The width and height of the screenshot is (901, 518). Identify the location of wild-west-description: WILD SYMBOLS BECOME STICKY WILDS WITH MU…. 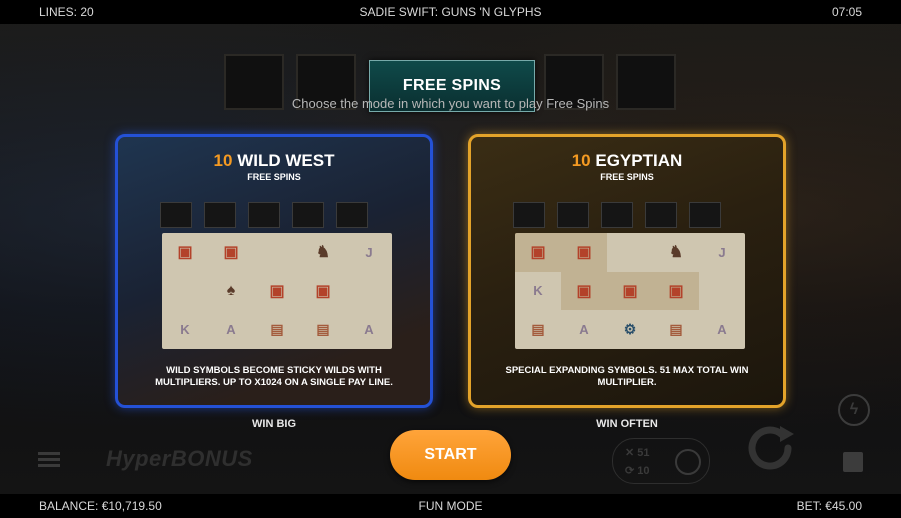
(274, 376).